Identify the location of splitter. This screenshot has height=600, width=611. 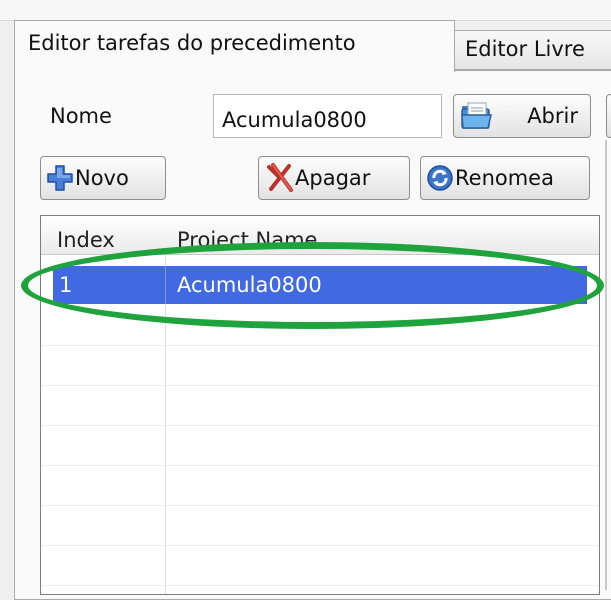
(606, 365).